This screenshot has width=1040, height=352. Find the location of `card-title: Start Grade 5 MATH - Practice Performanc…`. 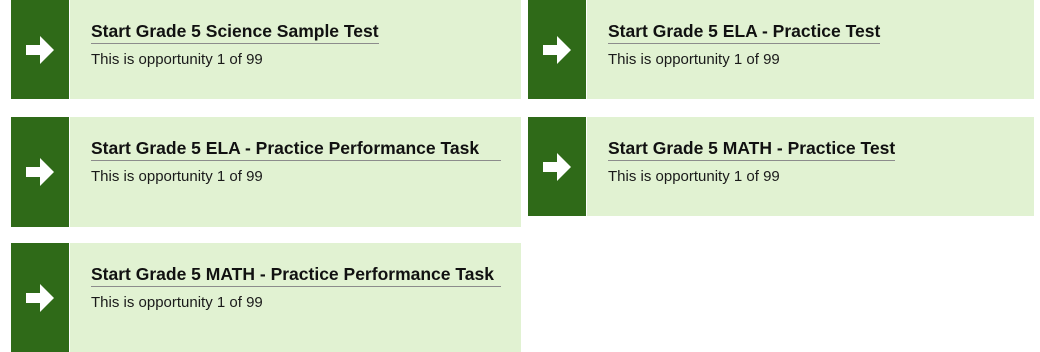

card-title: Start Grade 5 MATH - Practice Performanc… is located at coordinates (296, 275).